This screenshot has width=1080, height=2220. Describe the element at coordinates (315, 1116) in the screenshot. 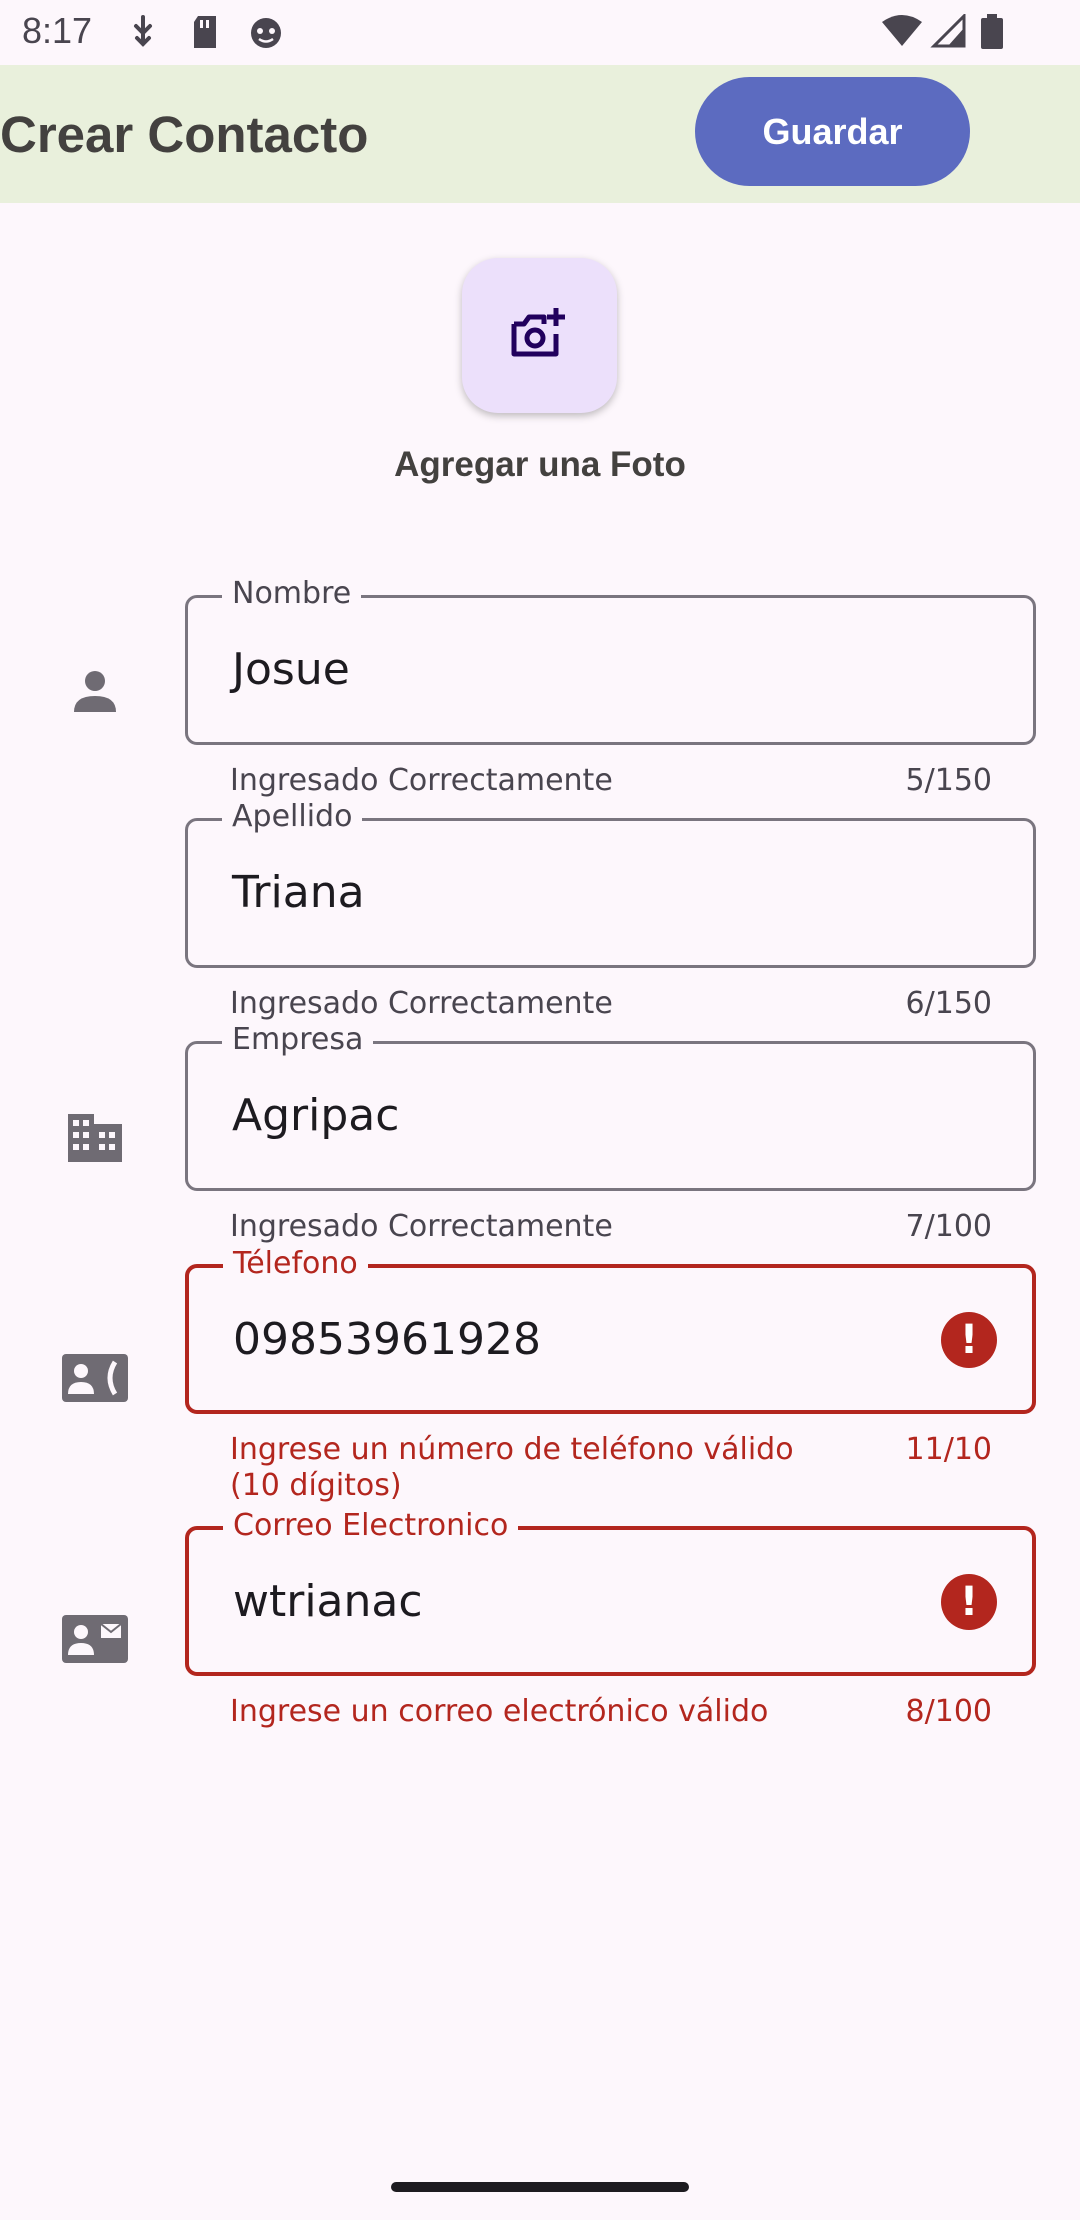

I see `empresa-input: Agripac` at that location.